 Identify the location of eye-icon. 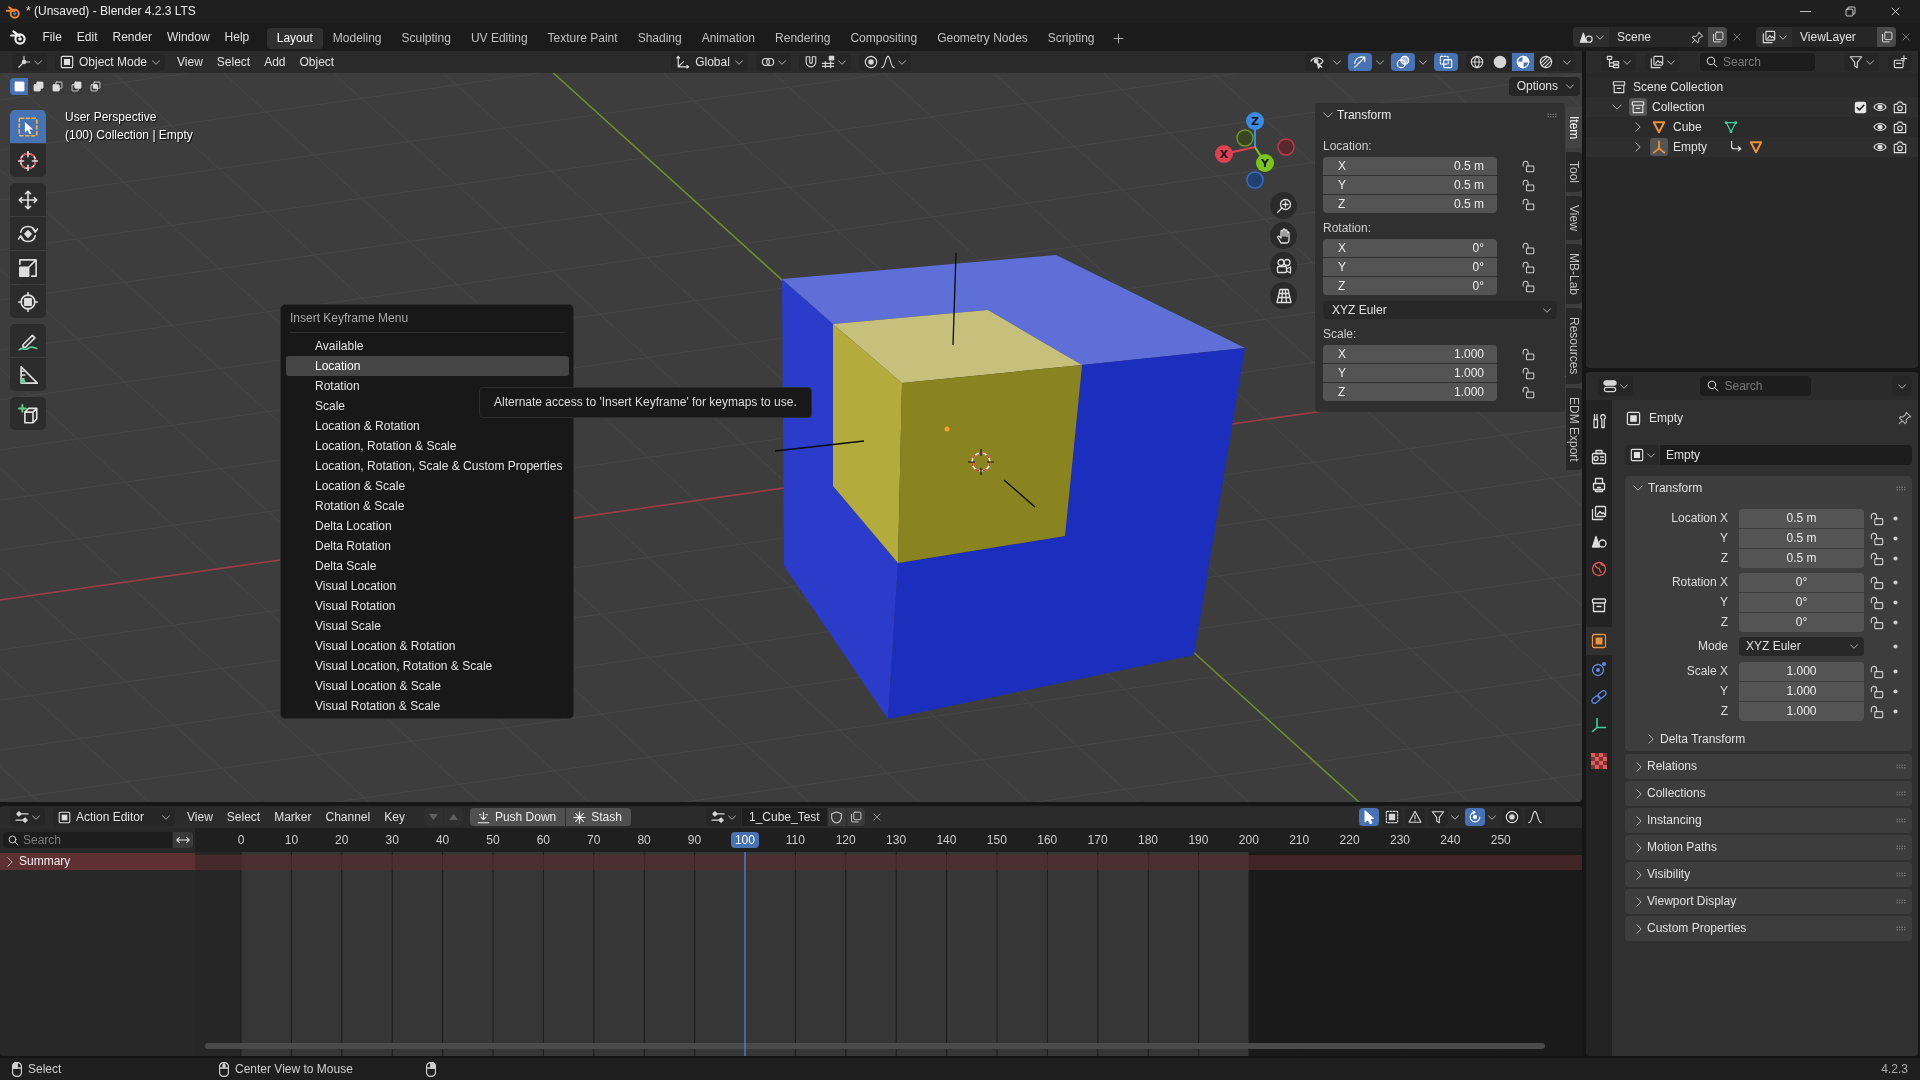
(1880, 127).